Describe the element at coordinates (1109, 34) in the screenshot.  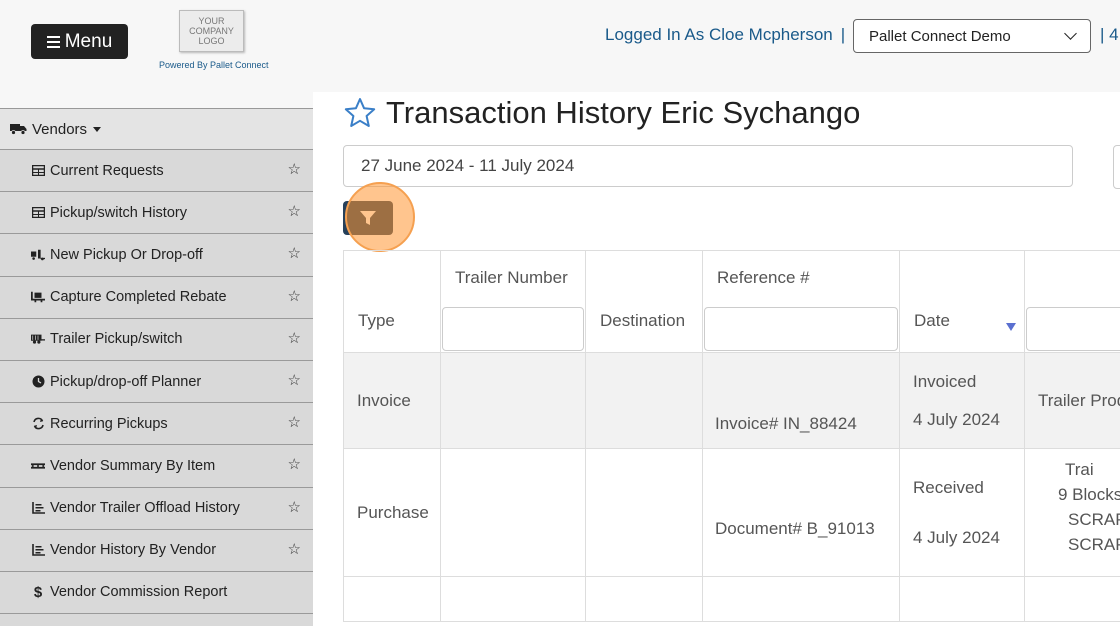
I see `top-extra-text: | 4` at that location.